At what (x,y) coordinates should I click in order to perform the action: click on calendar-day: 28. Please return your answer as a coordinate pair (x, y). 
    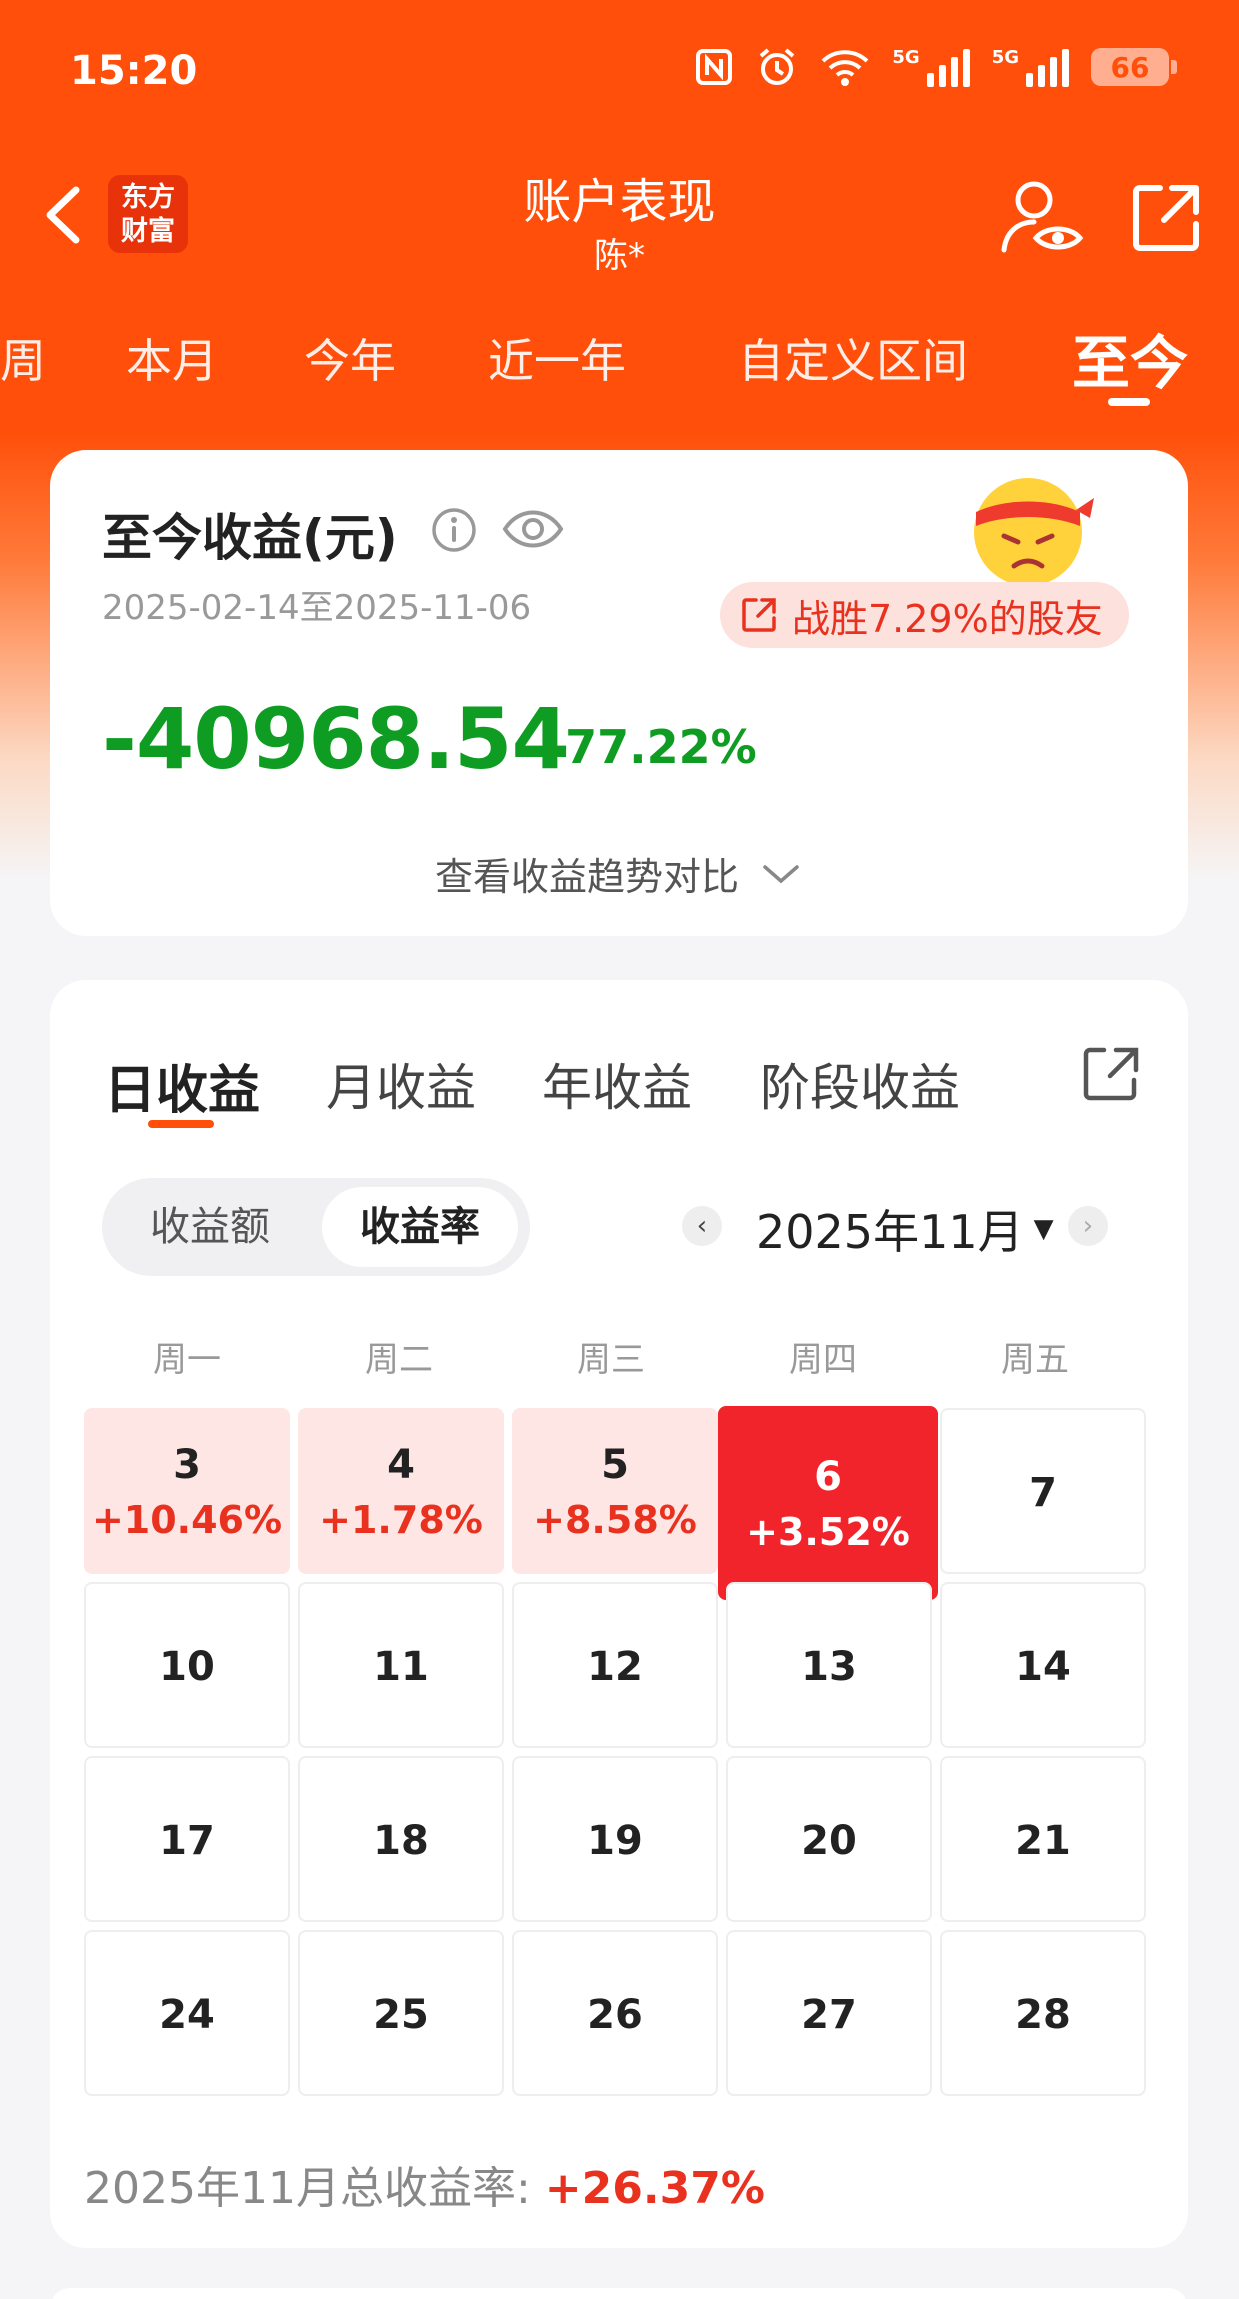
    Looking at the image, I should click on (1043, 2013).